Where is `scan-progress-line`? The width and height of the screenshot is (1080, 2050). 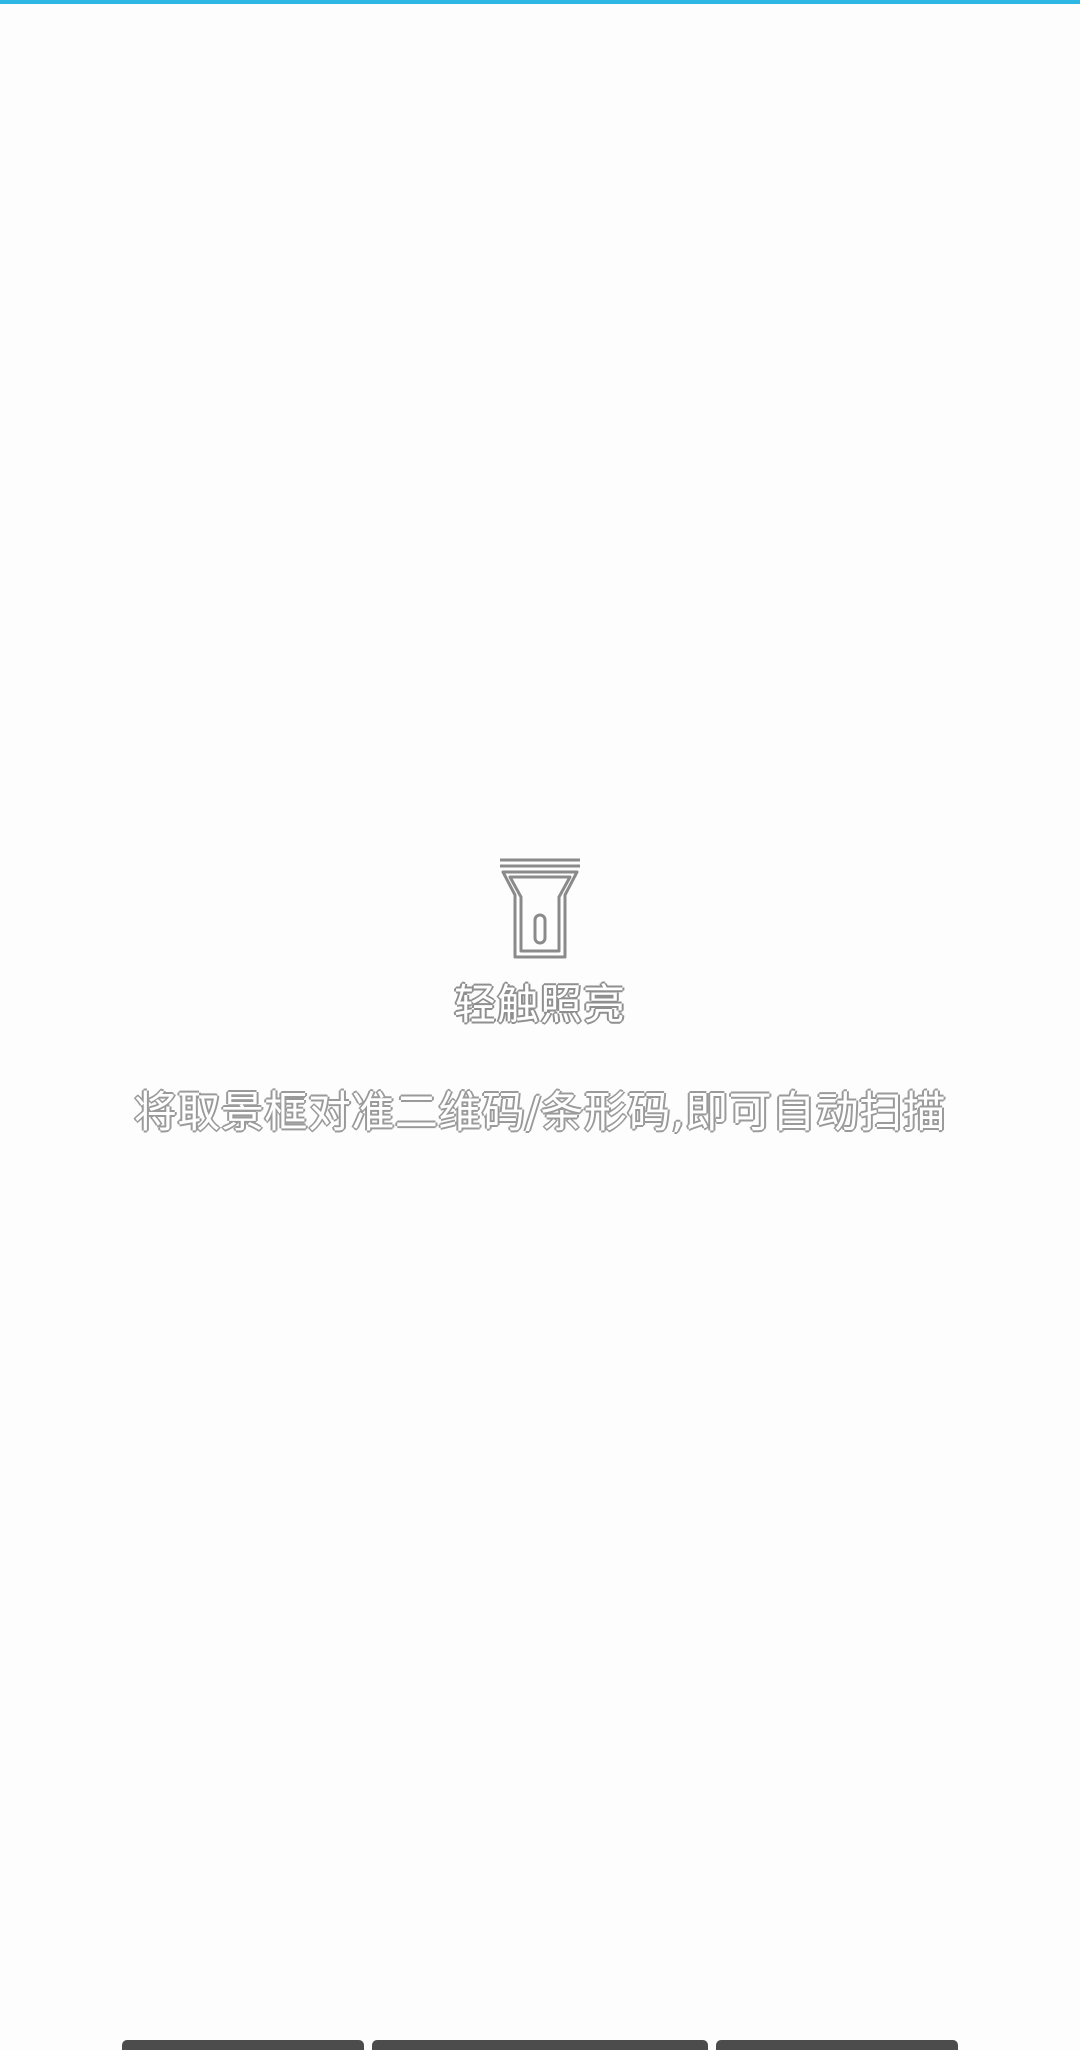 scan-progress-line is located at coordinates (540, 2).